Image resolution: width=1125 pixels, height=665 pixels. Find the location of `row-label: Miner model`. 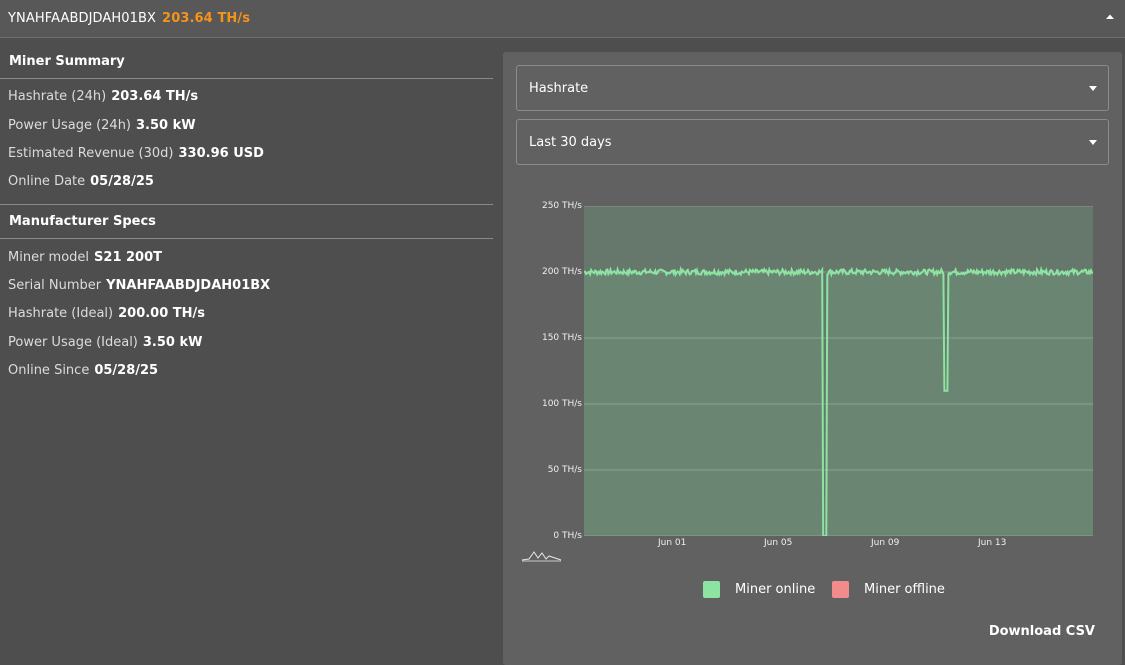

row-label: Miner model is located at coordinates (49, 257).